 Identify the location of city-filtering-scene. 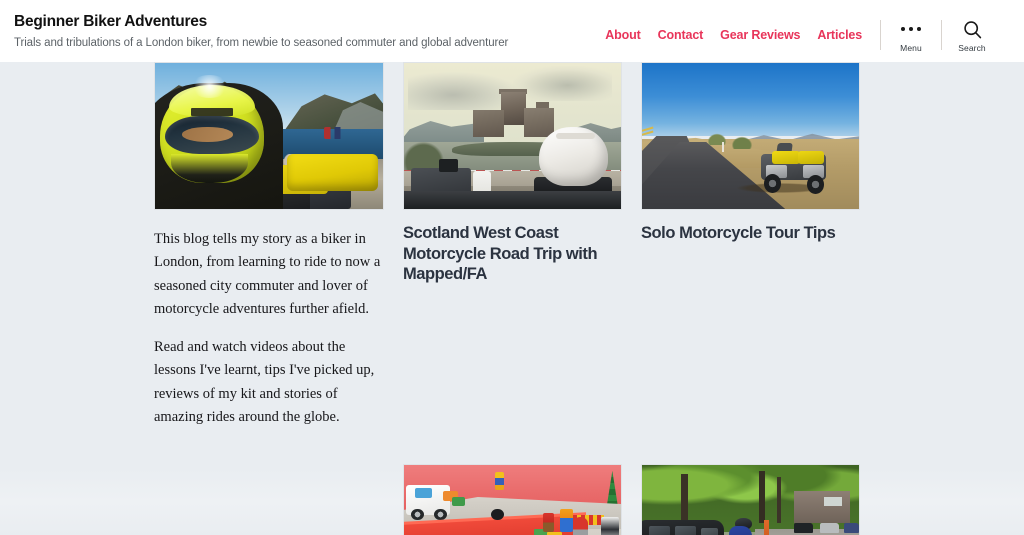
(750, 499).